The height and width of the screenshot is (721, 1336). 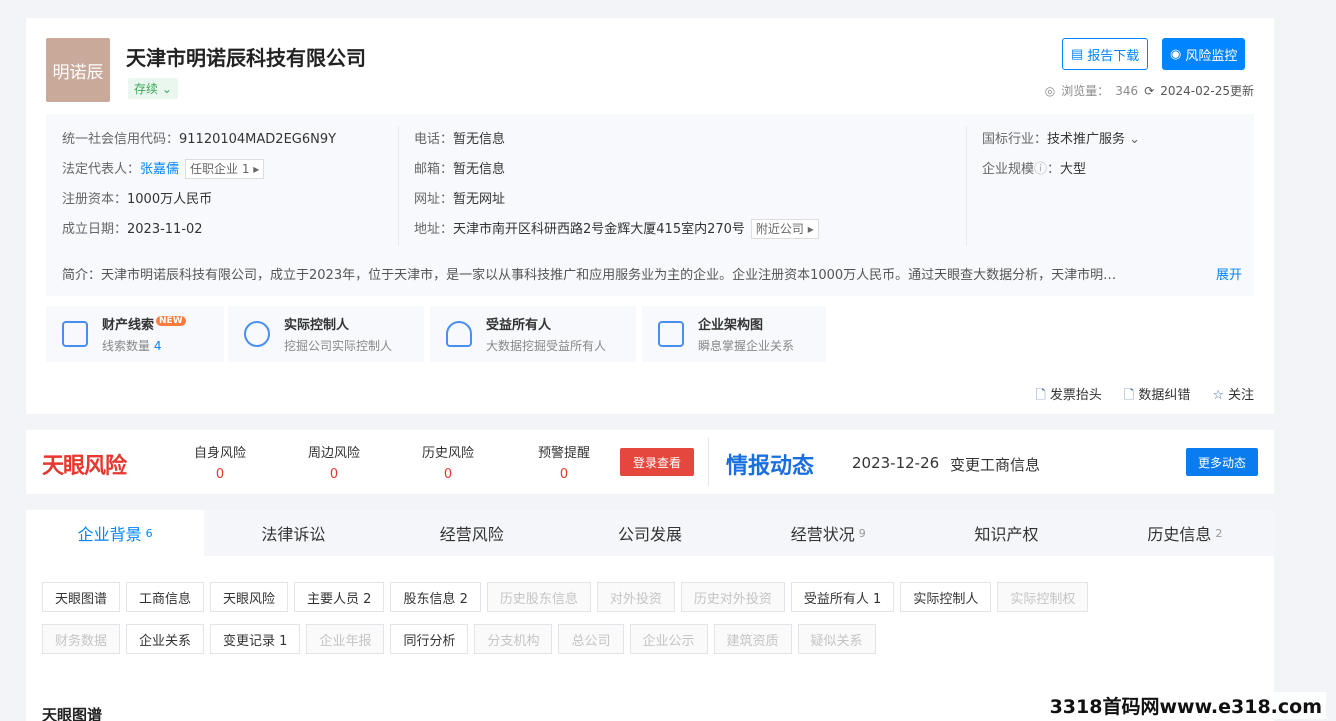 I want to click on help-icon: ⓘ, so click(x=1040, y=169).